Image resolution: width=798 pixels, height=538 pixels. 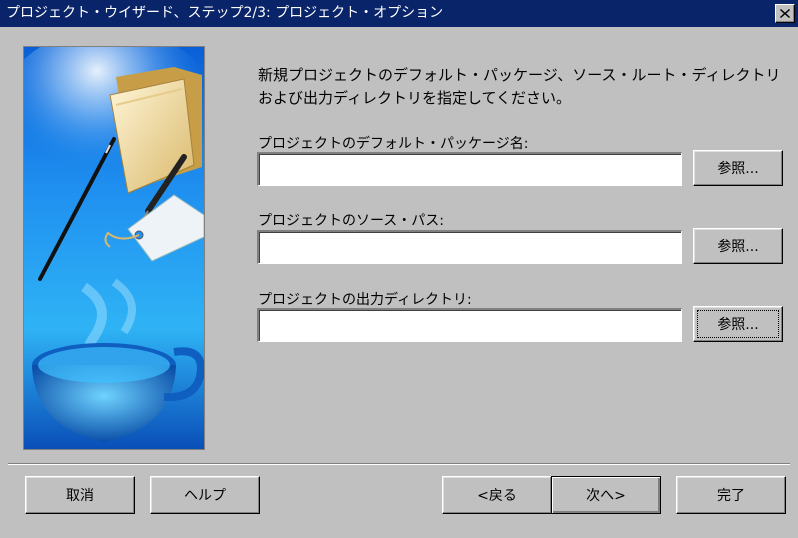 I want to click on title-bar: プロジェクト・ウイザード、ステップ2/3: プロジェクト・オプション, so click(x=399, y=13).